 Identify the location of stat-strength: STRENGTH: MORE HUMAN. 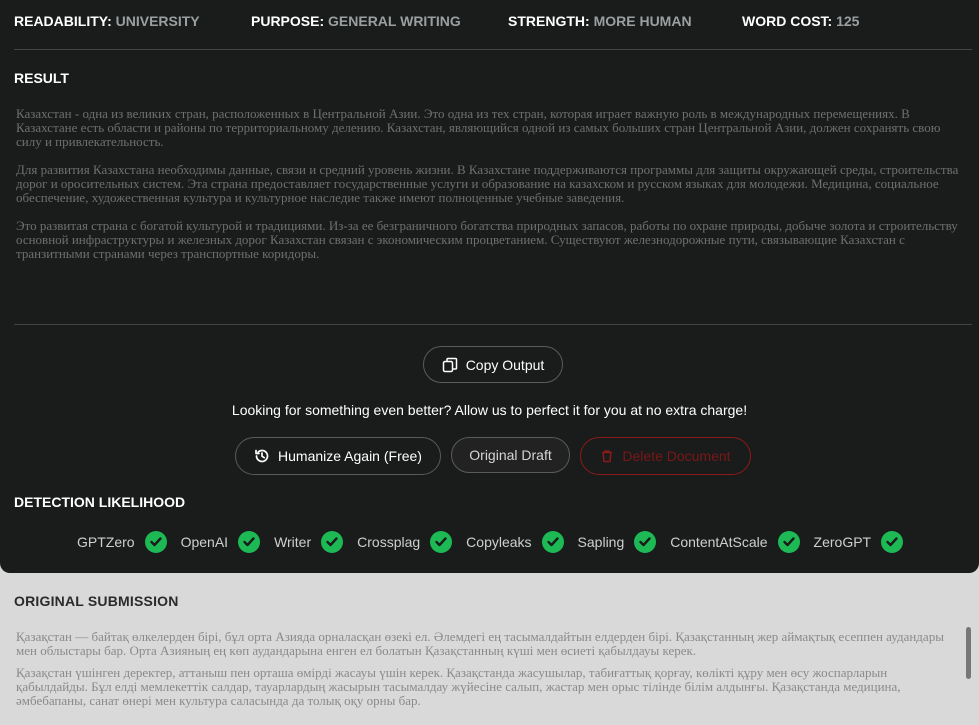
(600, 21).